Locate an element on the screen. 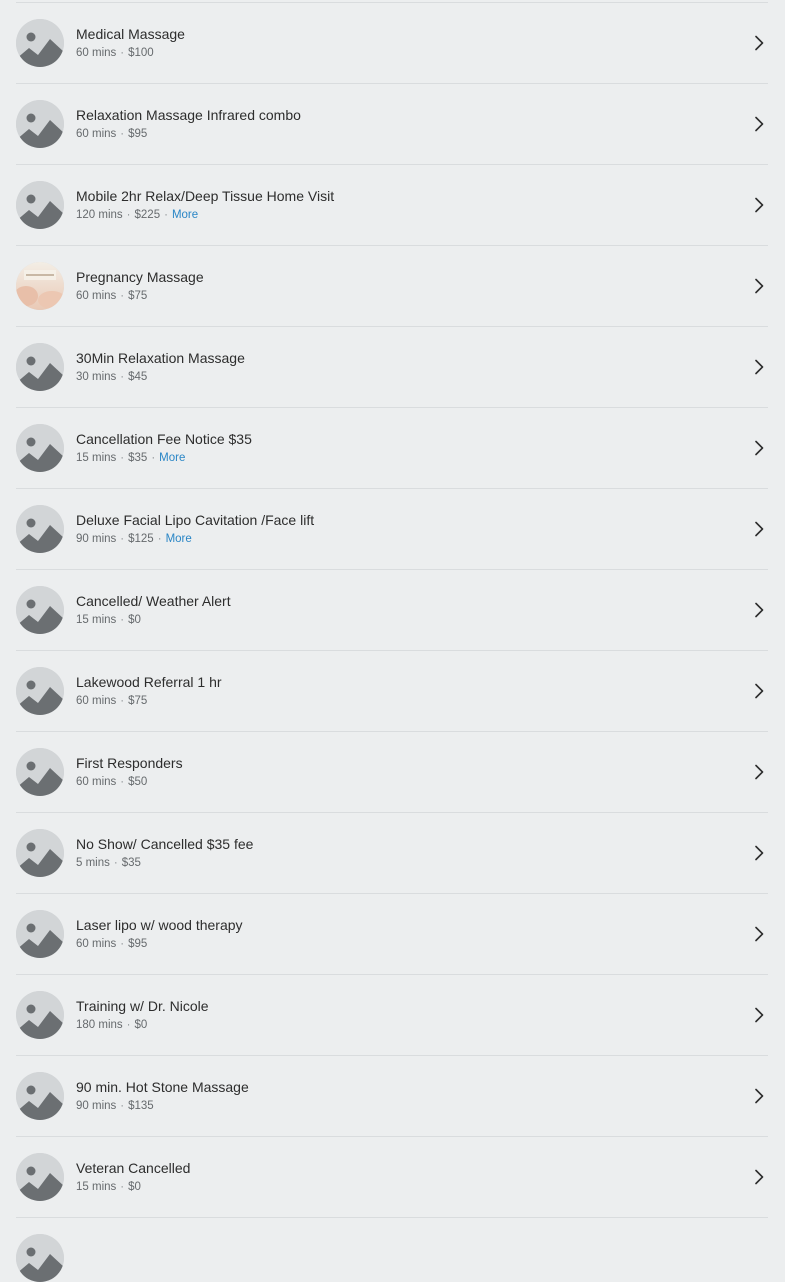  service-info: First Responders 60 mins · $50 is located at coordinates (402, 772).